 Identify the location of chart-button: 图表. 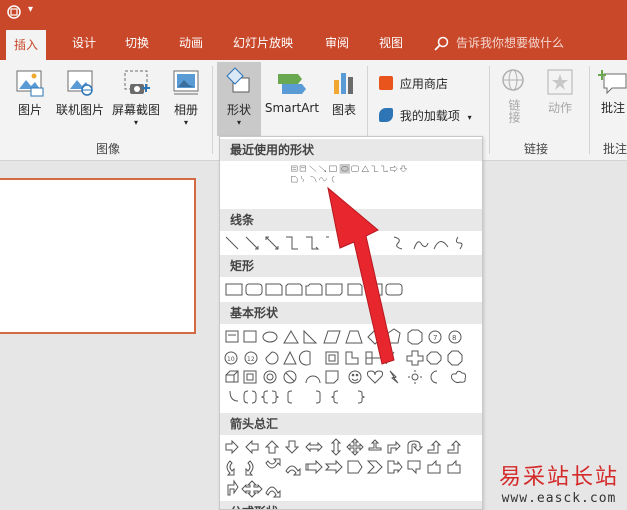
(344, 93).